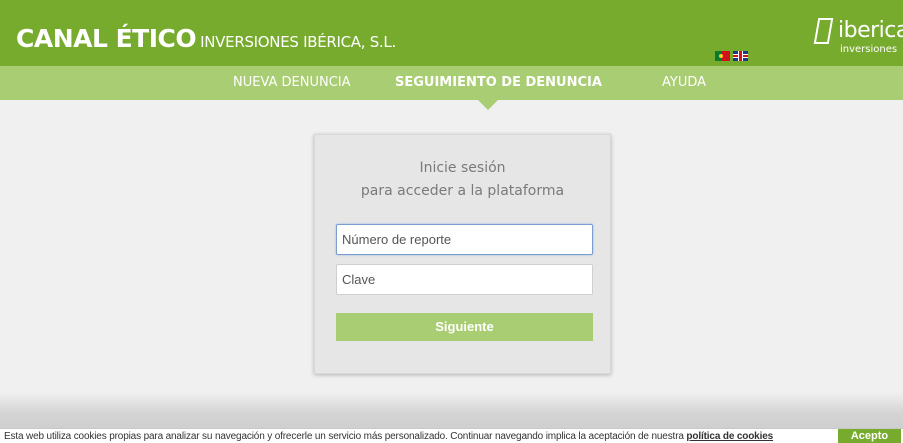 The image size is (903, 443). I want to click on logo-word: iberica, so click(870, 30).